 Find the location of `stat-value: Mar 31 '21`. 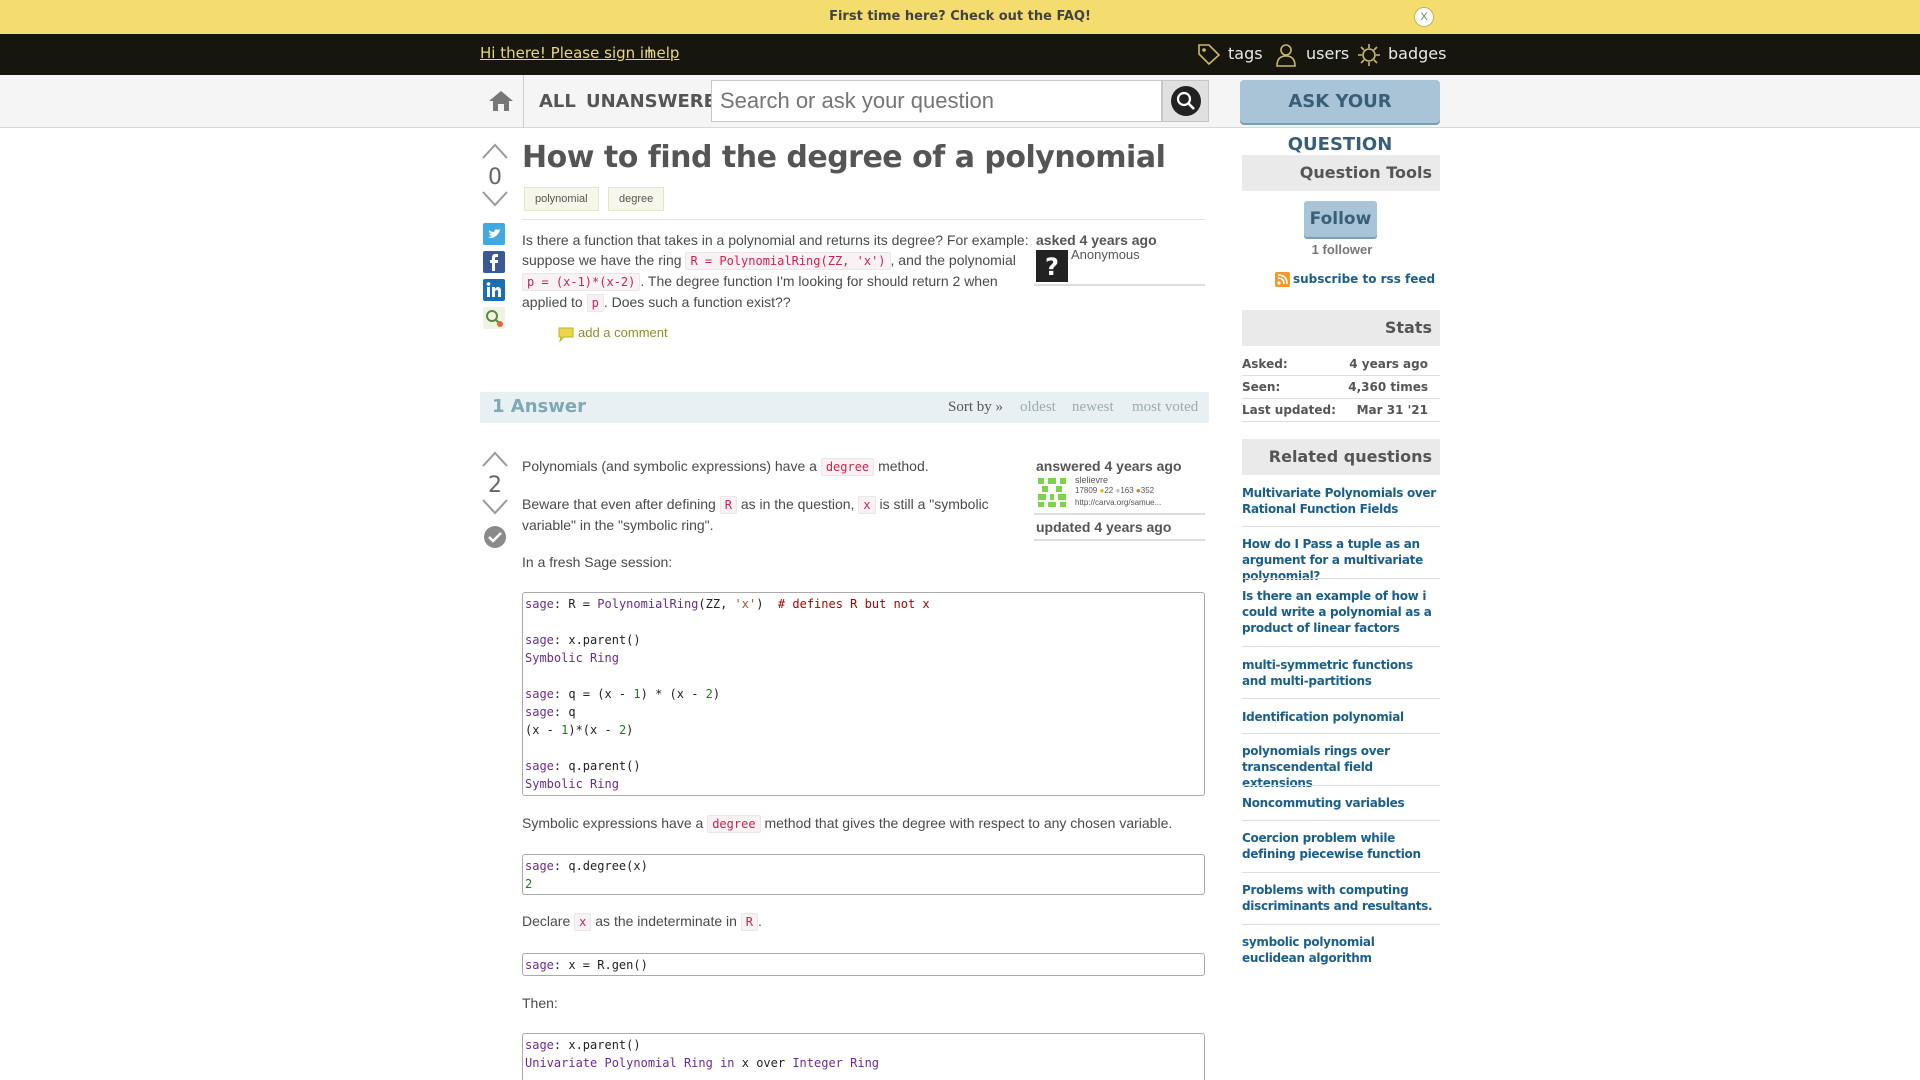

stat-value: Mar 31 '21 is located at coordinates (1392, 410).